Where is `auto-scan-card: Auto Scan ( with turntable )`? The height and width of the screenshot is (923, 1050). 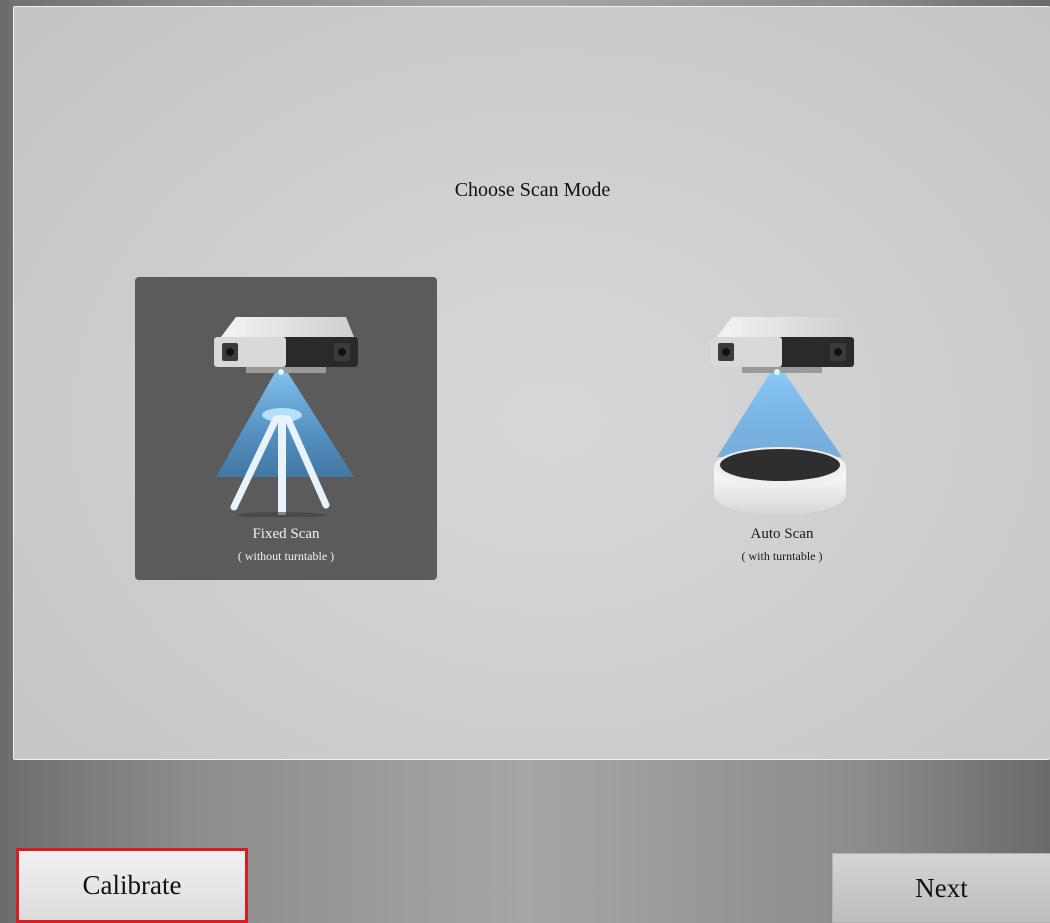 auto-scan-card: Auto Scan ( with turntable ) is located at coordinates (782, 428).